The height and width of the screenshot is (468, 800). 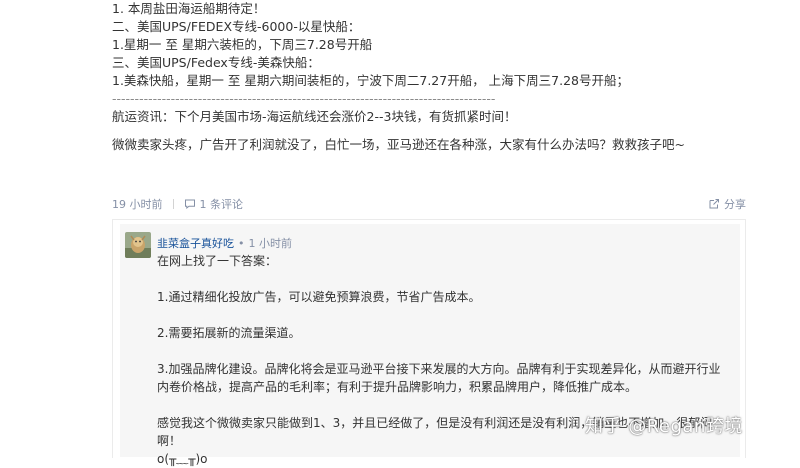 I want to click on comment-count-label: 1 条评论, so click(x=221, y=204).